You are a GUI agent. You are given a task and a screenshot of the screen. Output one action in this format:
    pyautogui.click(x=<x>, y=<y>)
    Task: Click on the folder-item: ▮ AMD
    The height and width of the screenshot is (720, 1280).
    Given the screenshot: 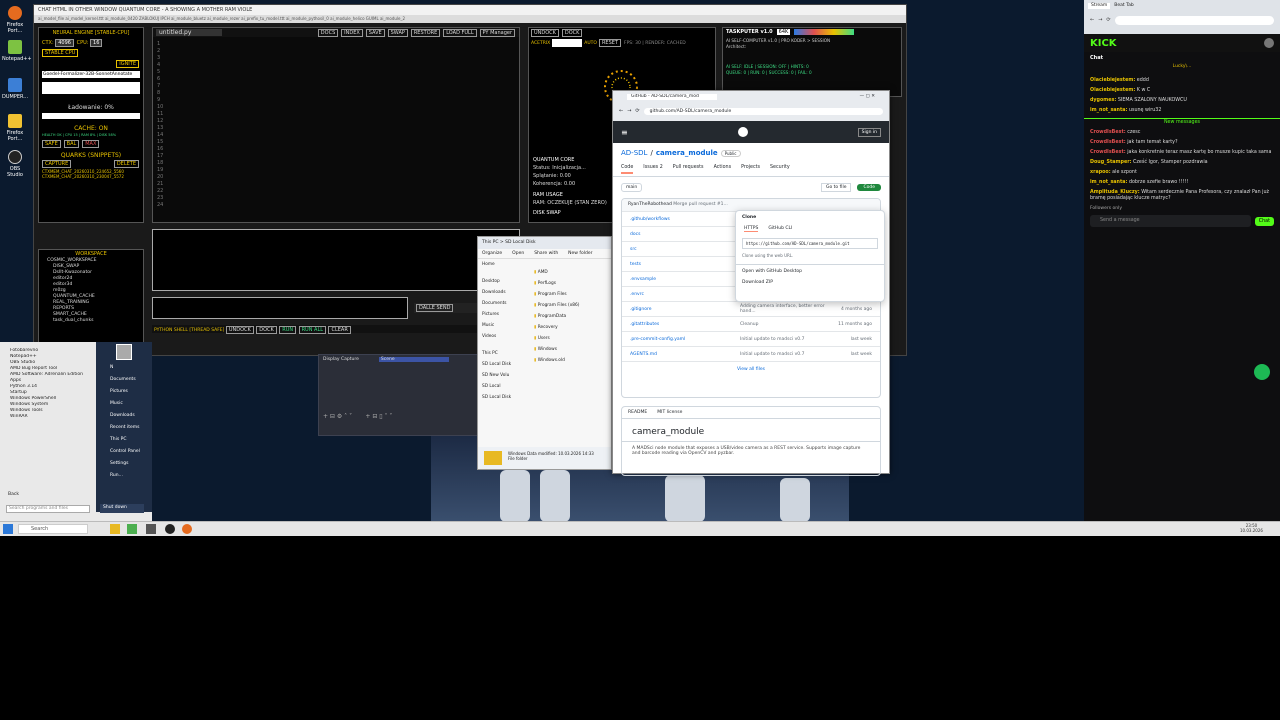 What is the action you would take?
    pyautogui.click(x=572, y=272)
    